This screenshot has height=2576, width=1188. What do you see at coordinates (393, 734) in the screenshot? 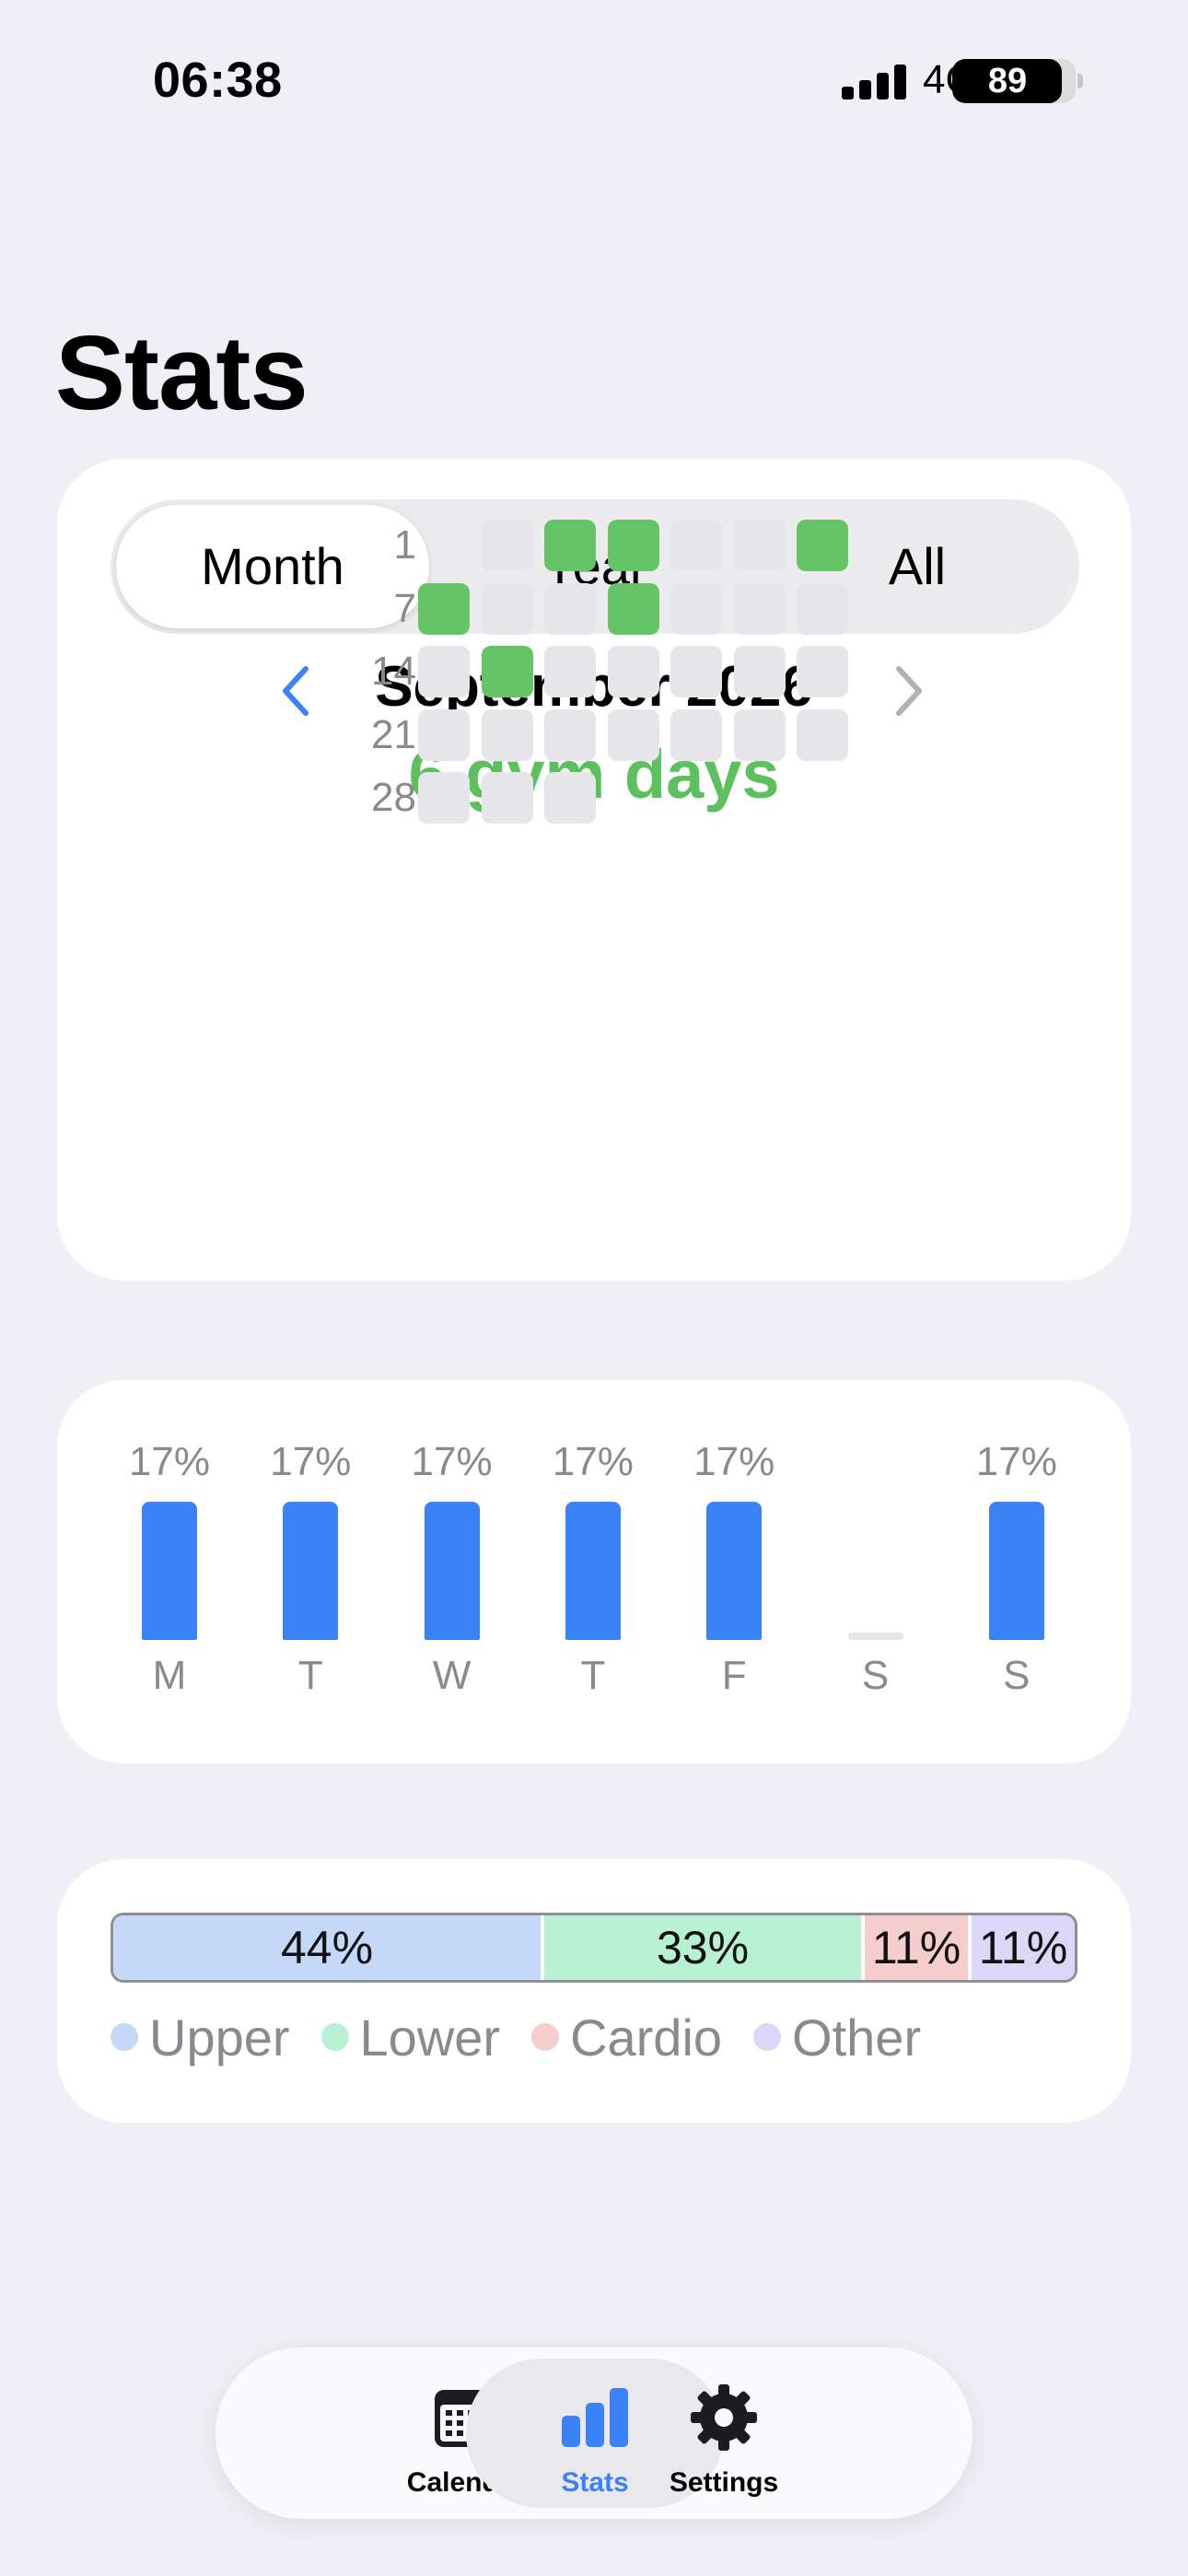
I see `calendar-row-label: 21` at bounding box center [393, 734].